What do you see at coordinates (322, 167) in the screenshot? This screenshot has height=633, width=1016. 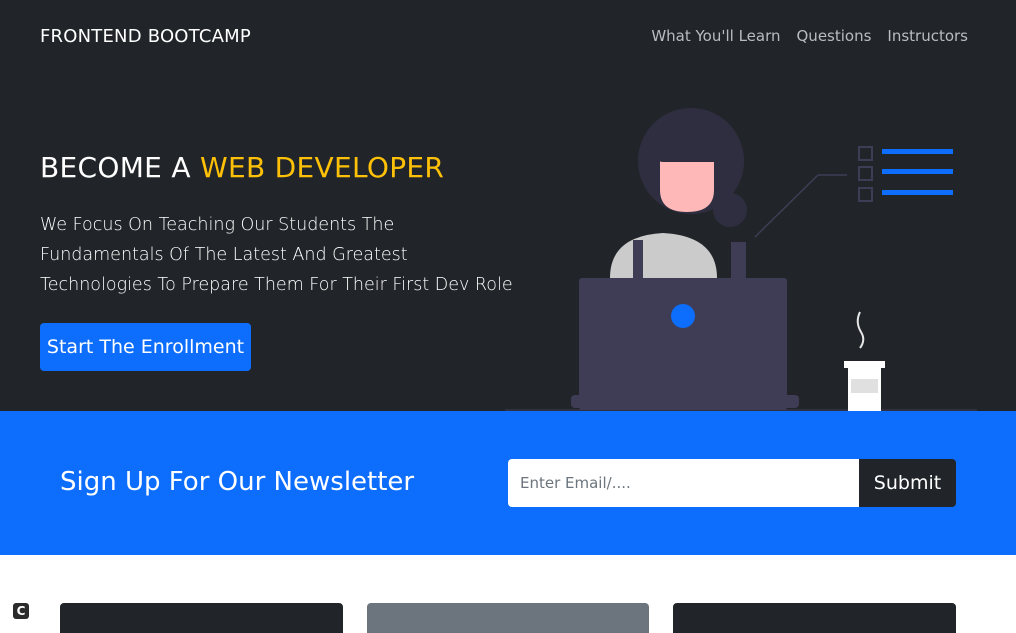 I see `hero-title-accent: WEB DEVELOPER` at bounding box center [322, 167].